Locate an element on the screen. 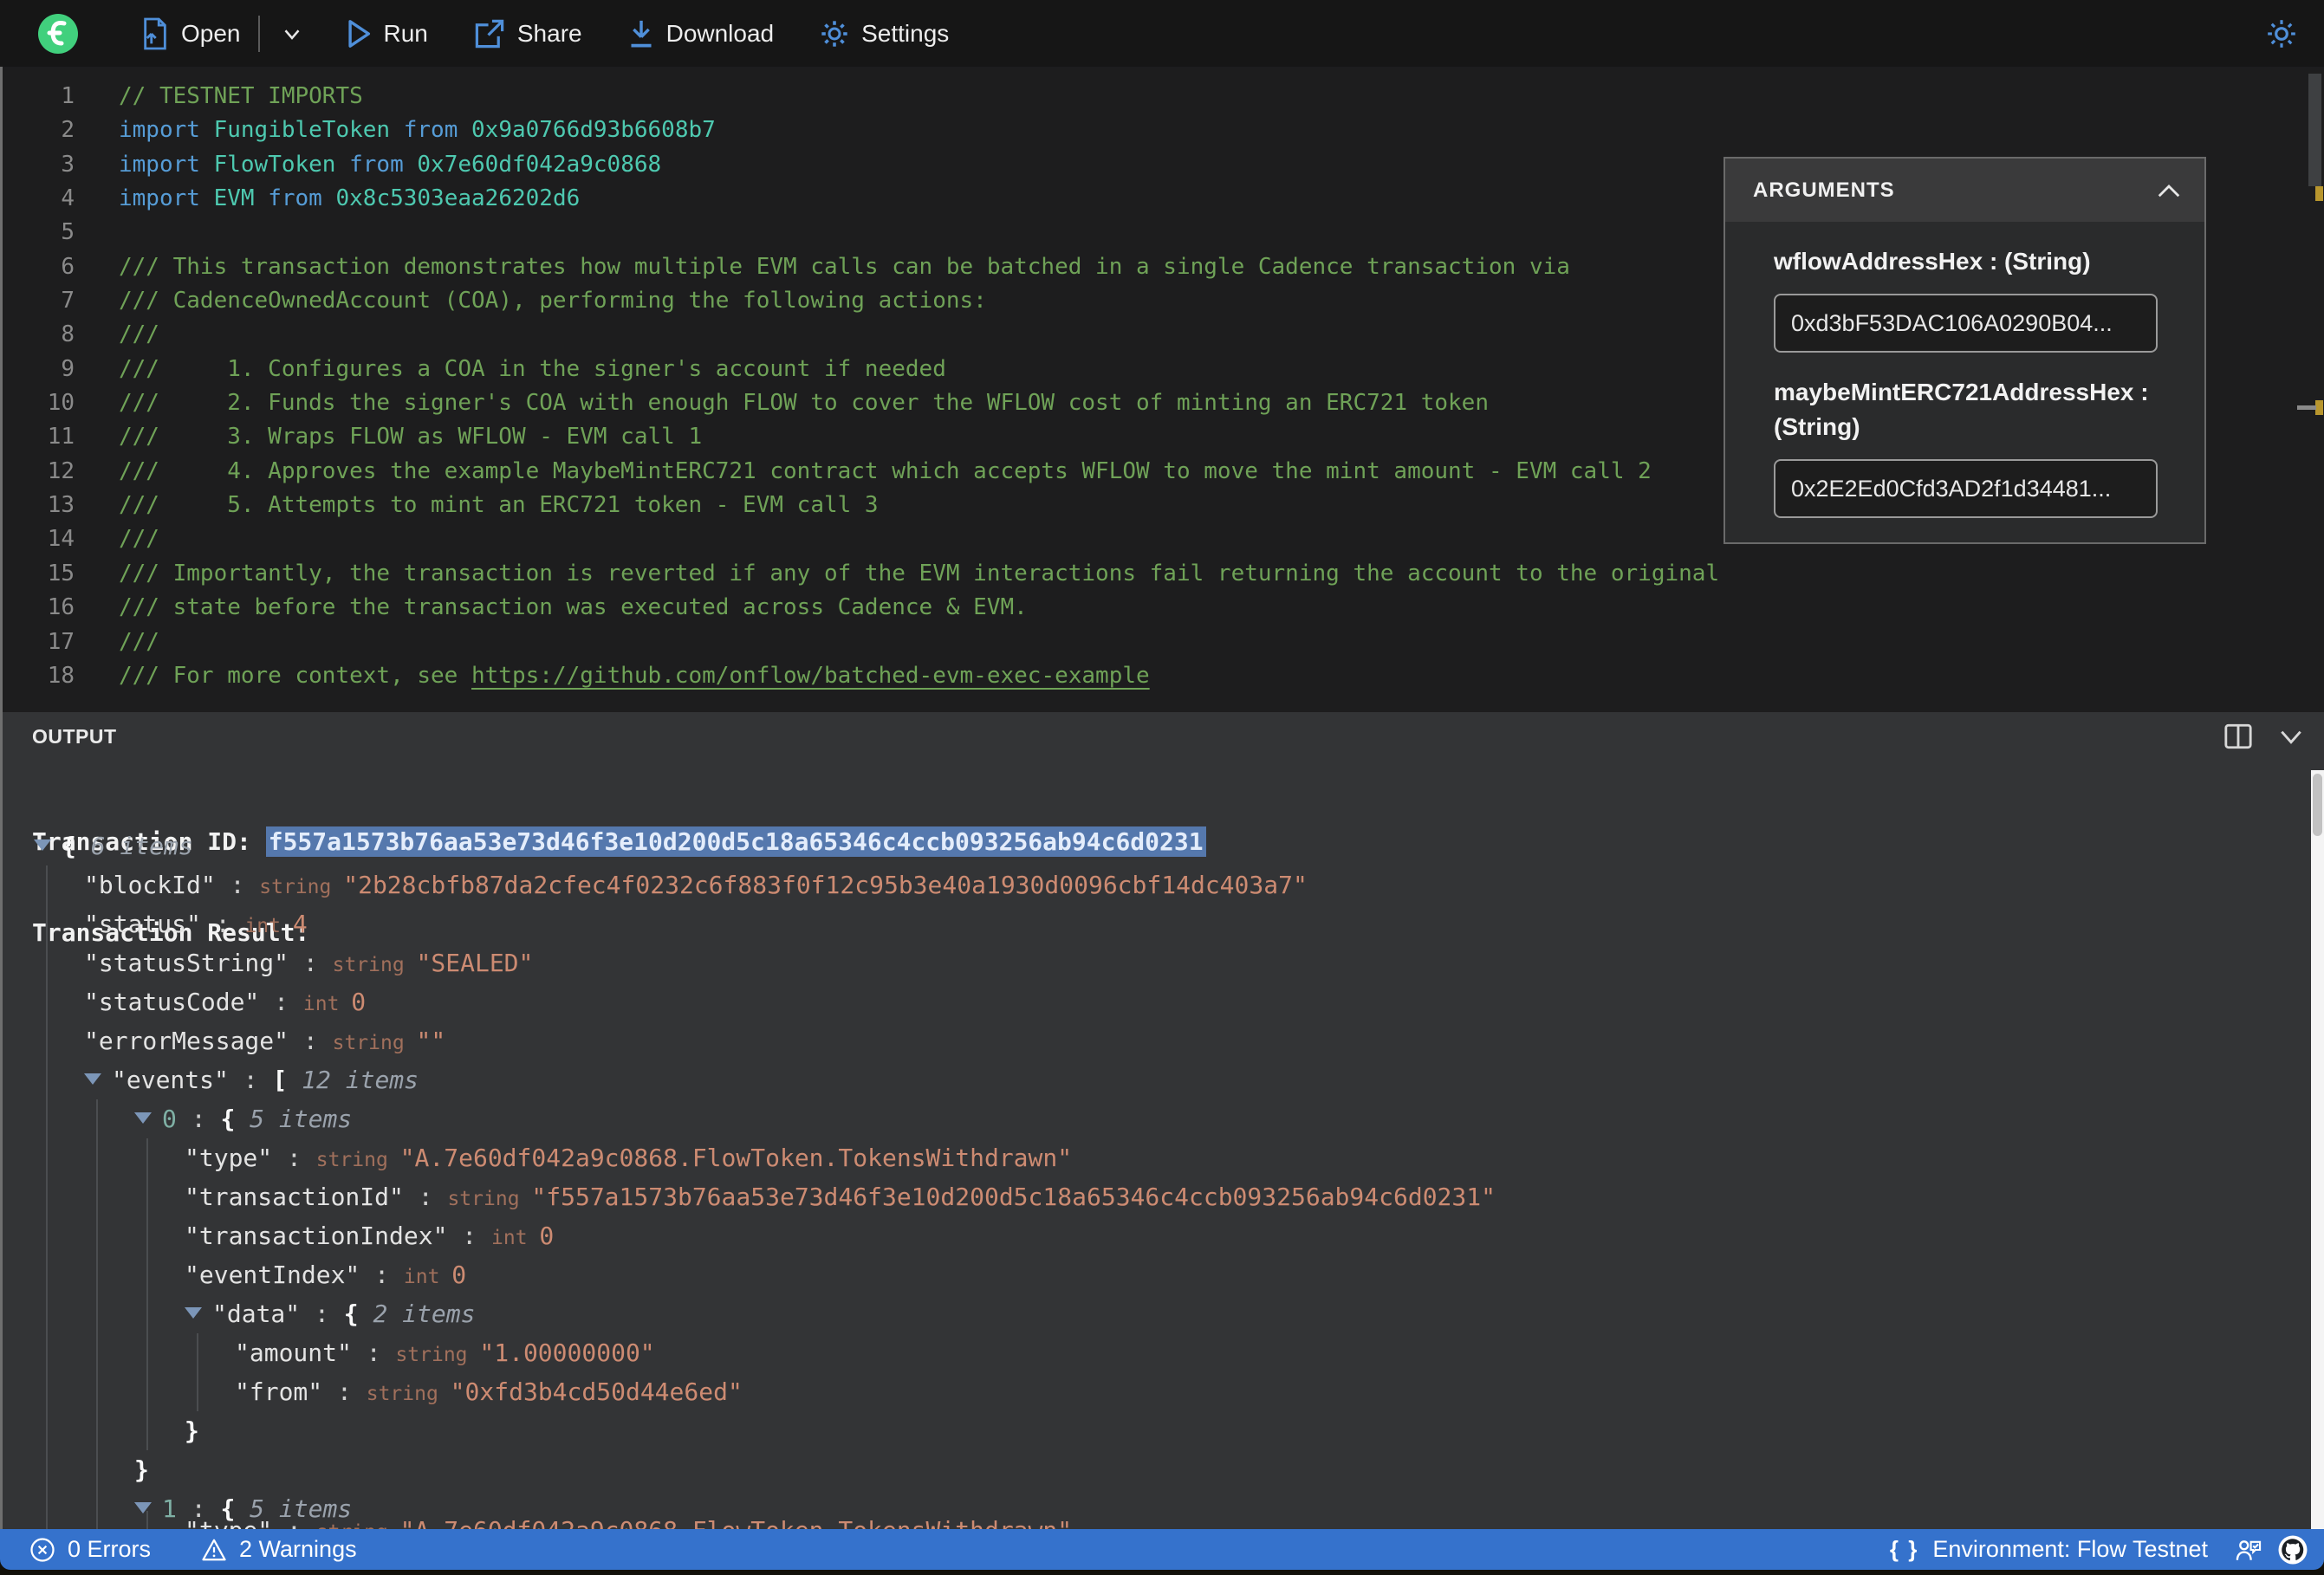 The width and height of the screenshot is (2324, 1575). theme-toggle-button is located at coordinates (2281, 33).